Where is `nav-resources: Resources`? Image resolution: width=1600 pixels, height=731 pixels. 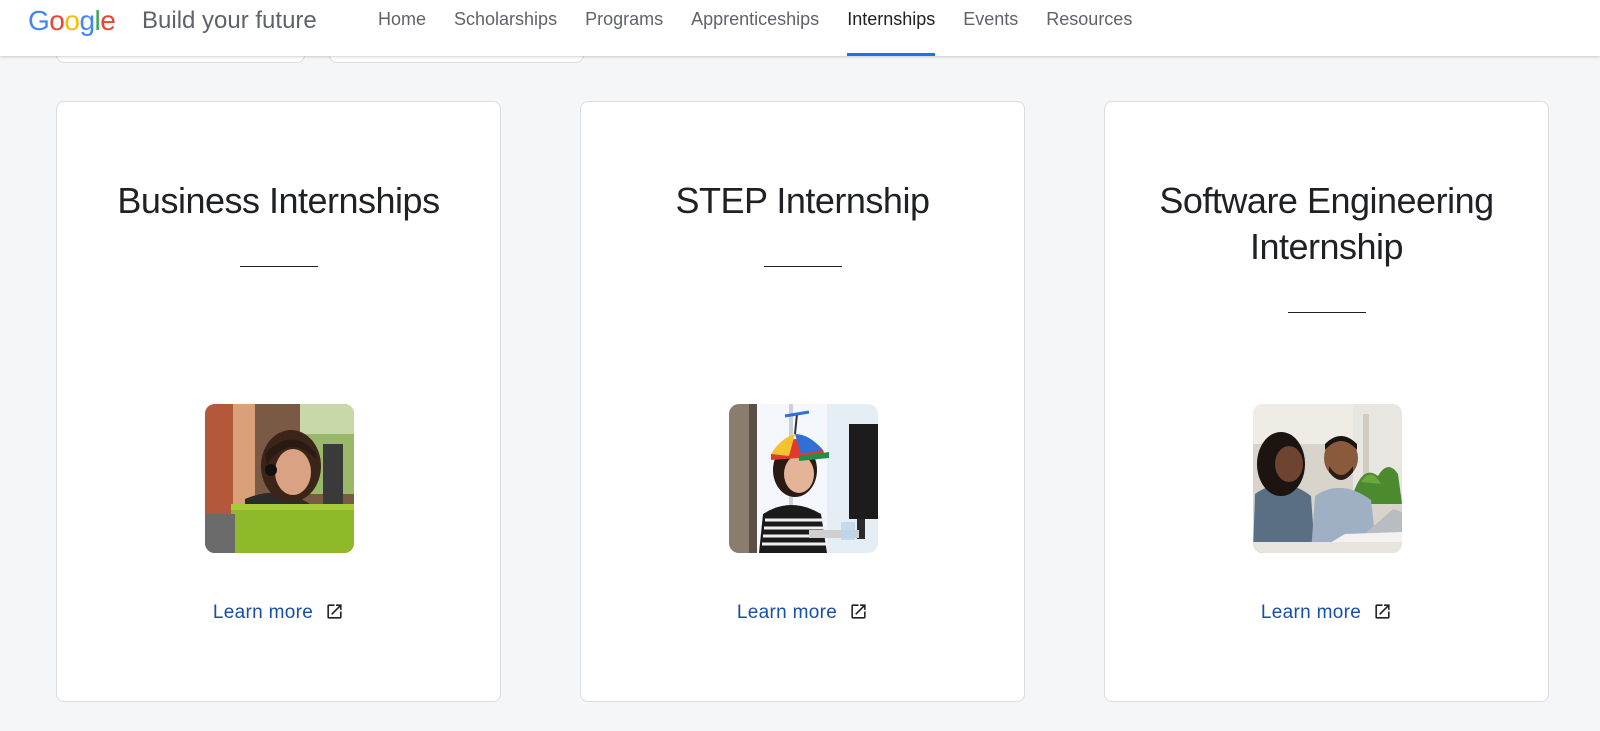 nav-resources: Resources is located at coordinates (1089, 28).